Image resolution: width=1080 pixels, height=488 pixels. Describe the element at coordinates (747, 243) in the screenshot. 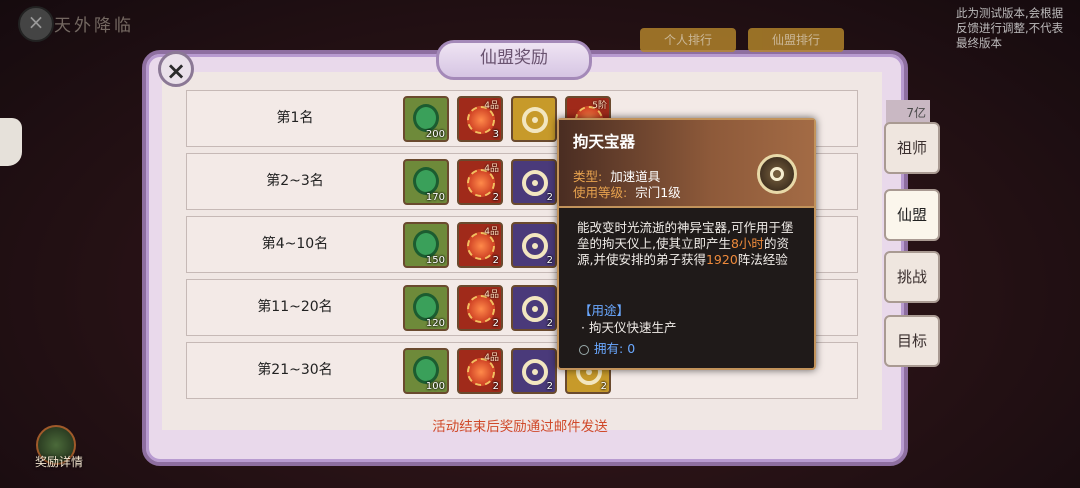

I see `desc-hours: 8小时` at that location.